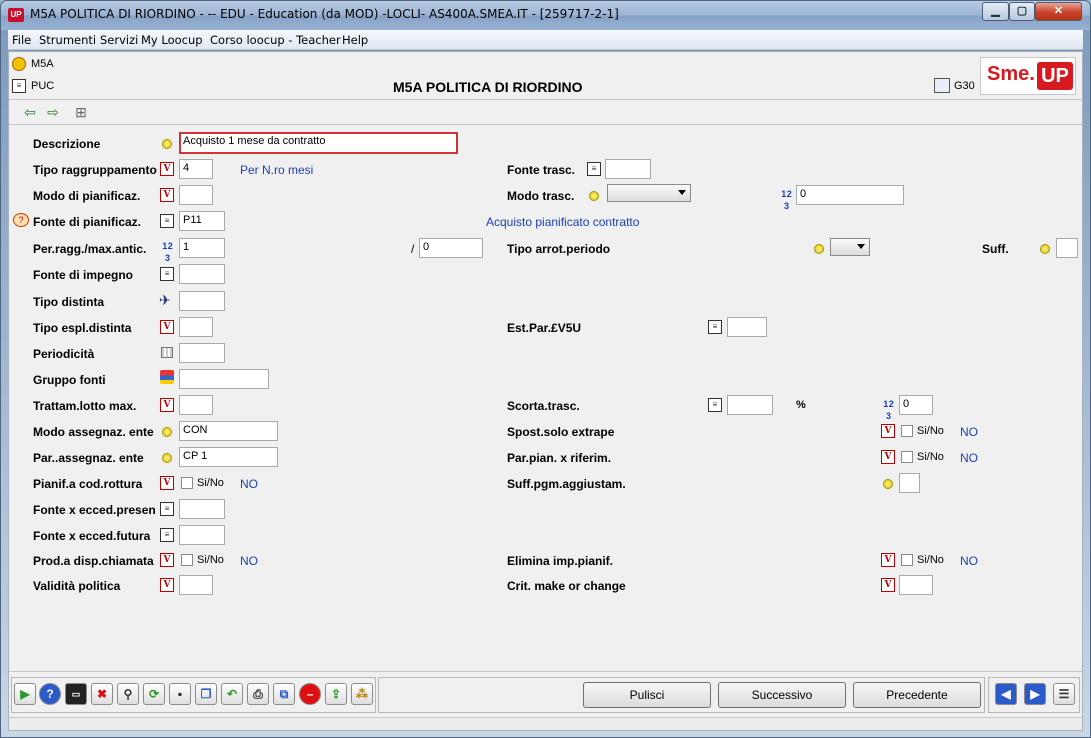 The width and height of the screenshot is (1091, 738). I want to click on calculator-icon, so click(942, 85).